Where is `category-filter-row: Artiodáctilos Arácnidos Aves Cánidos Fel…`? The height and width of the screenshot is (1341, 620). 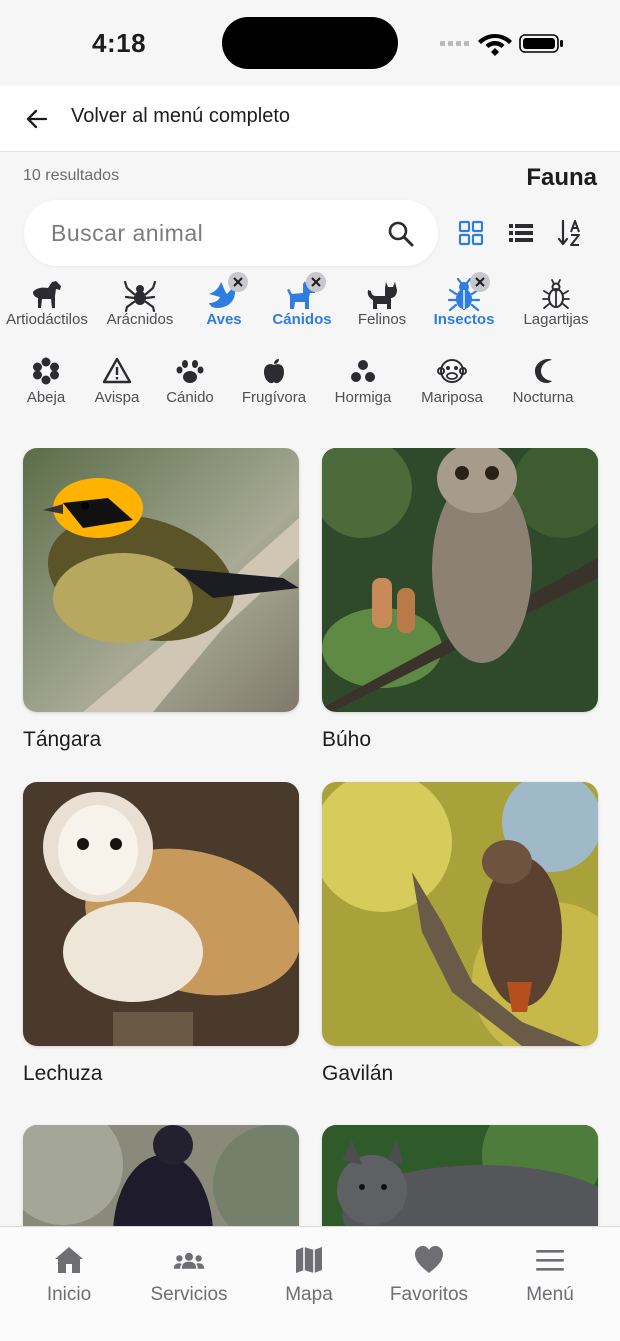 category-filter-row: Artiodáctilos Arácnidos Aves Cánidos Fel… is located at coordinates (310, 305).